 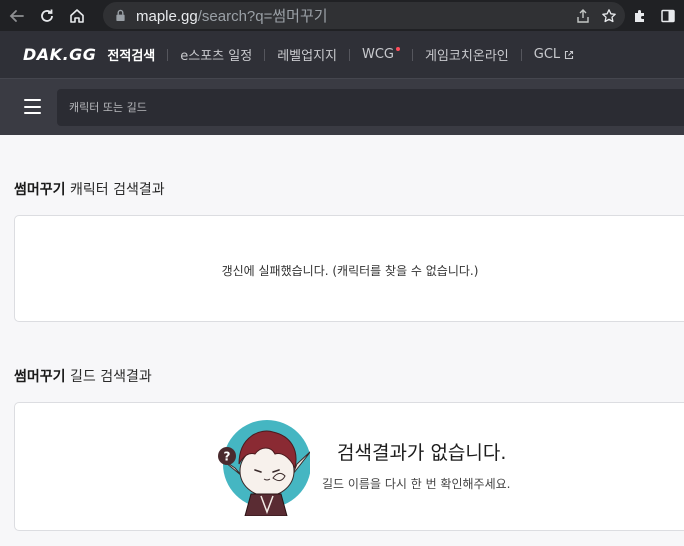 What do you see at coordinates (307, 54) in the screenshot?
I see `nav-item-levelup: 레벨업지지` at bounding box center [307, 54].